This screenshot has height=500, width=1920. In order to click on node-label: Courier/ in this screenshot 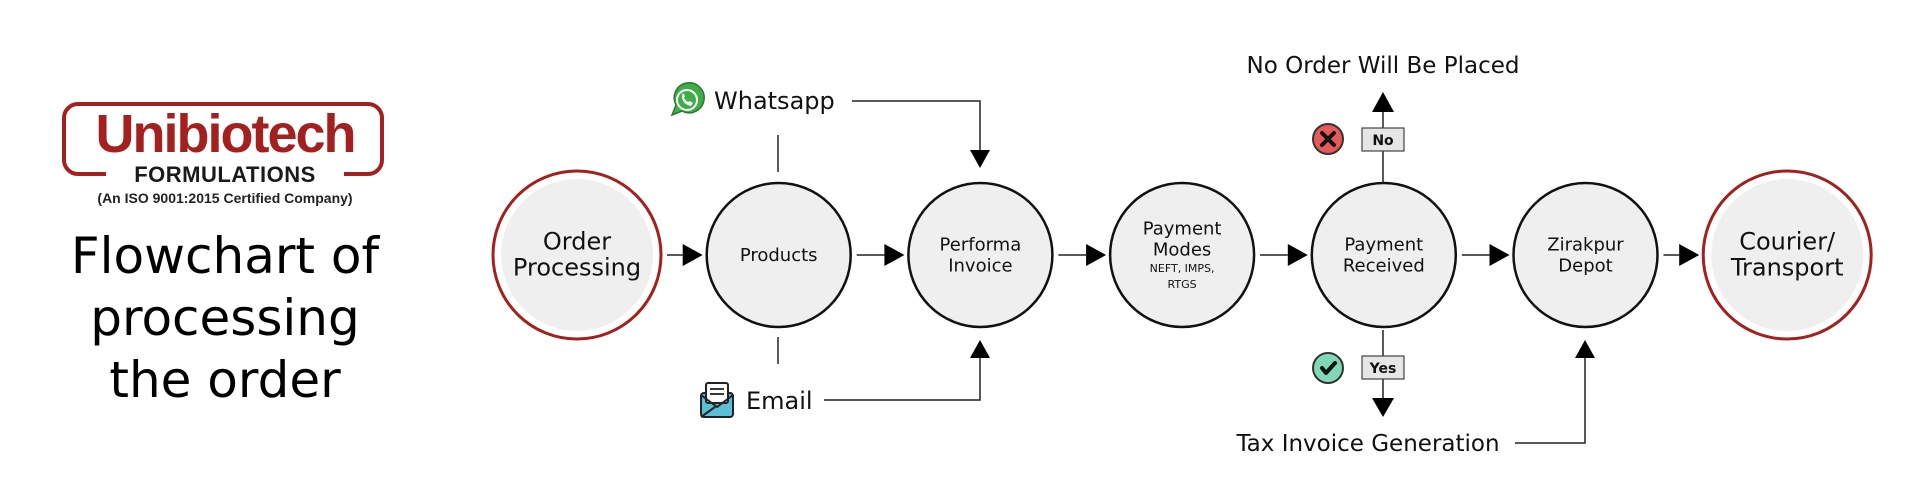, I will do `click(1787, 241)`.